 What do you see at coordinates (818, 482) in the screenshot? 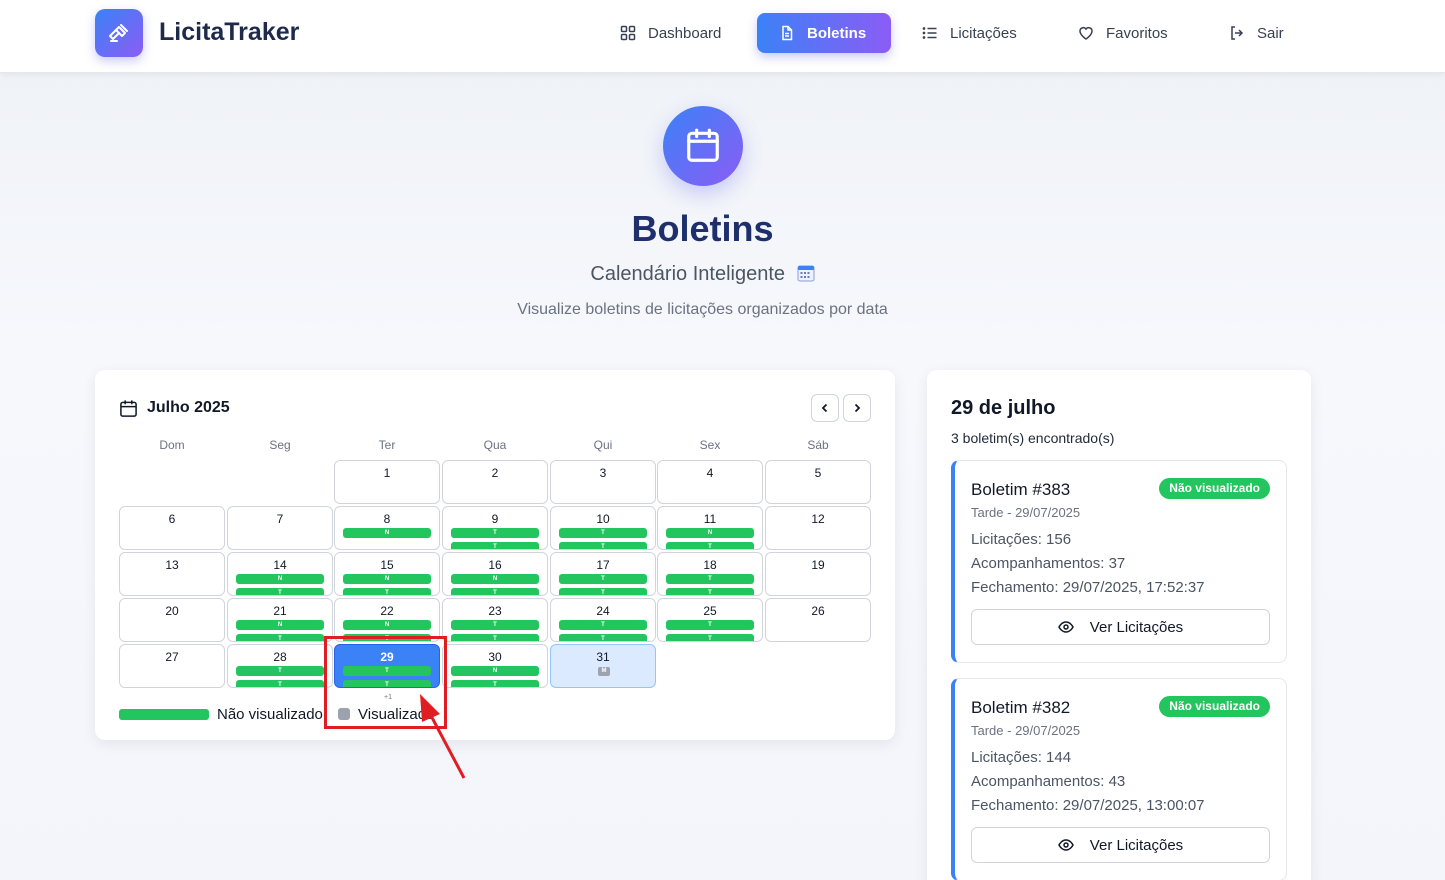
I see `calendar-day: 5` at bounding box center [818, 482].